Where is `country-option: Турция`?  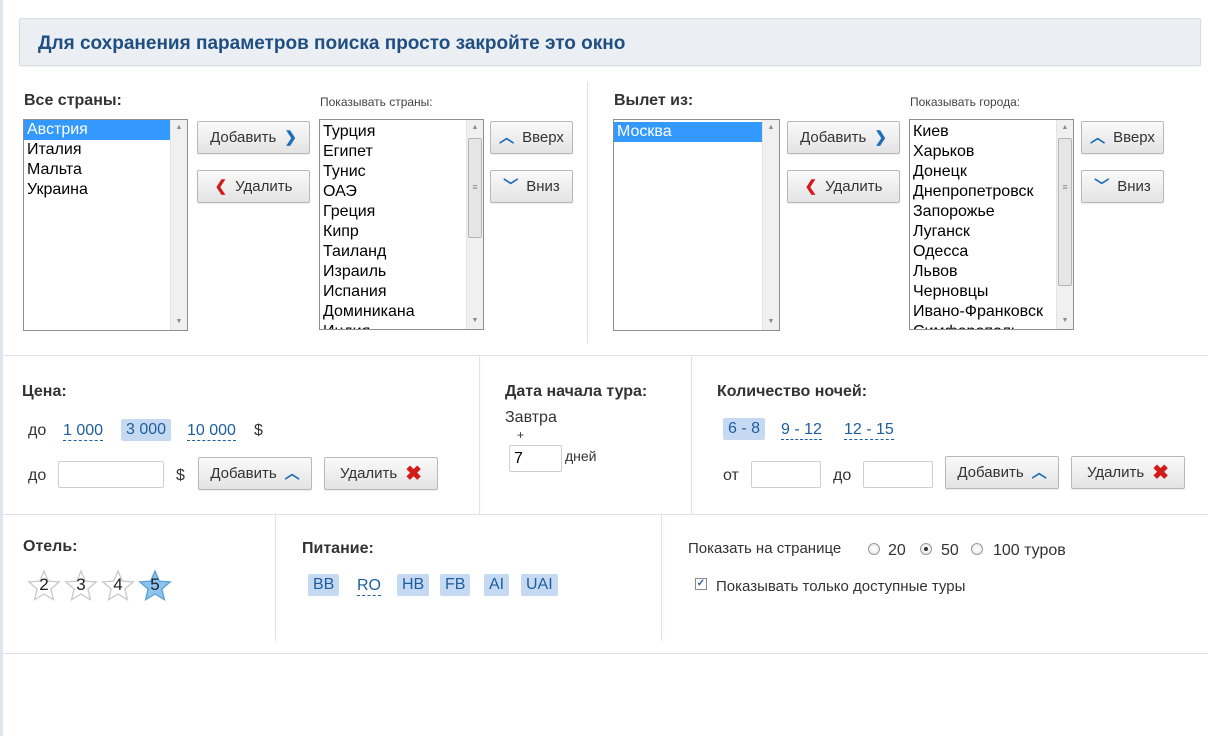 country-option: Турция is located at coordinates (401, 132).